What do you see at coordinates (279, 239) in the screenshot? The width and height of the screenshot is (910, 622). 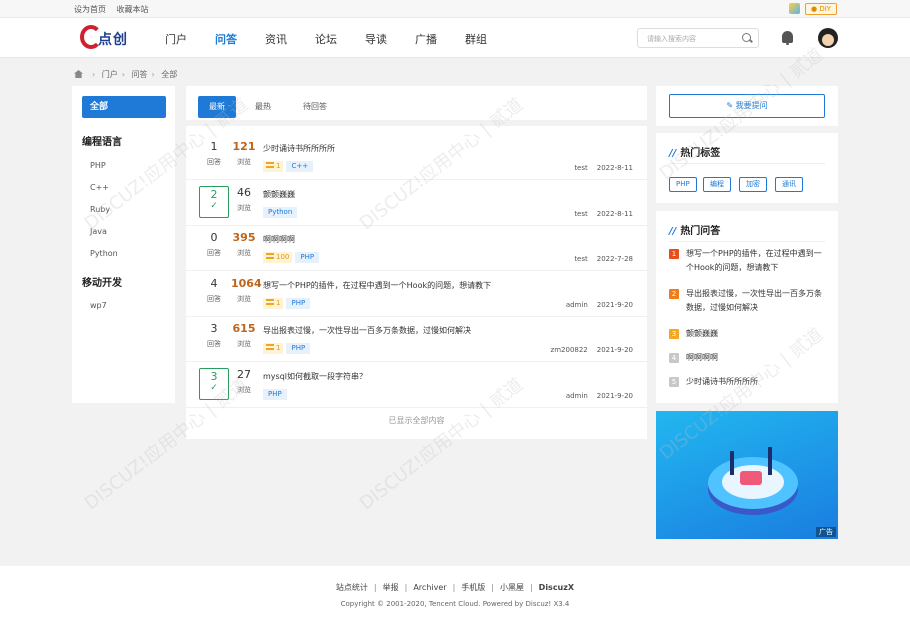 I see `question-title: 啊啊啊啊` at bounding box center [279, 239].